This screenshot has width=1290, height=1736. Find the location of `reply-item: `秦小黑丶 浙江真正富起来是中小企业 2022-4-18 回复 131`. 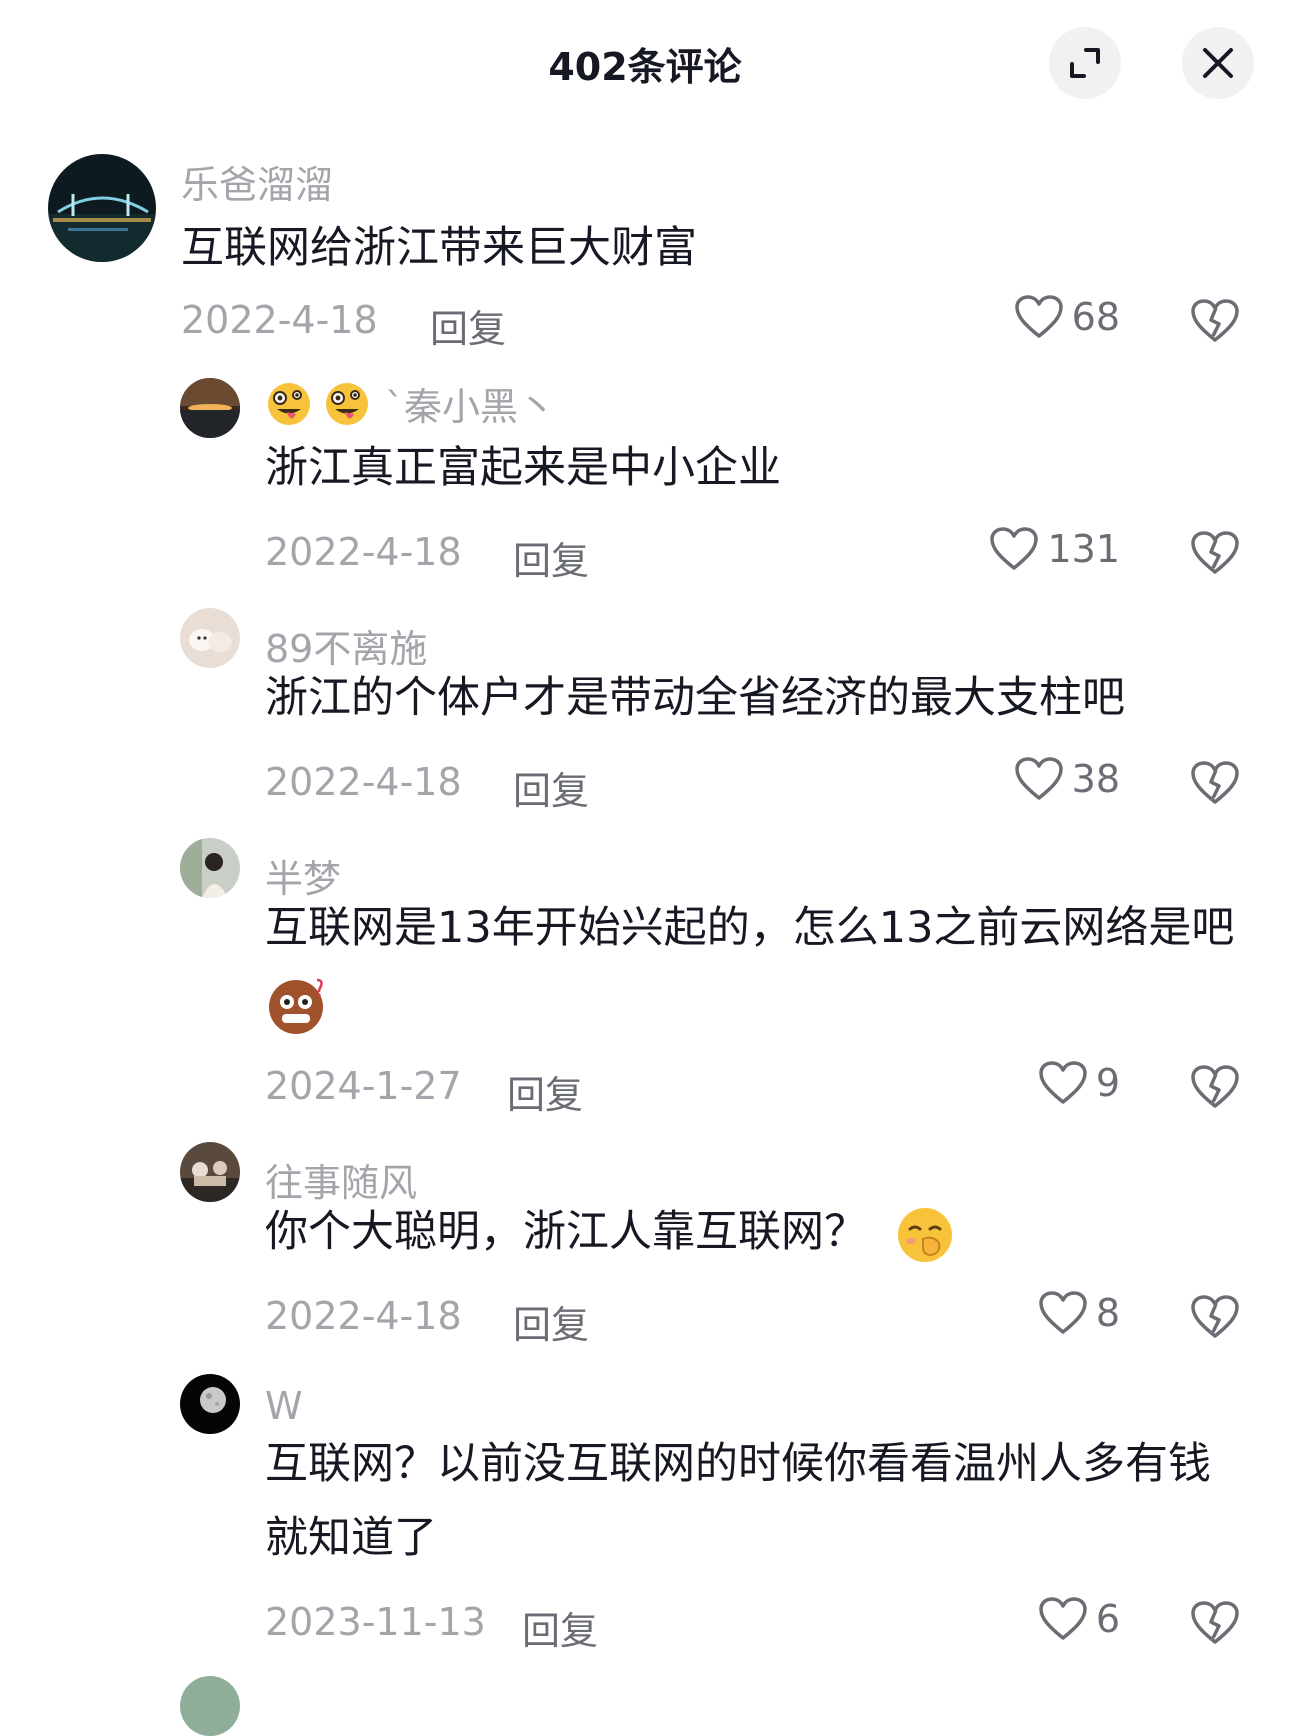

reply-item: `秦小黑丶 浙江真正富起来是中小企业 2022-4-18 回复 131 is located at coordinates (645, 479).